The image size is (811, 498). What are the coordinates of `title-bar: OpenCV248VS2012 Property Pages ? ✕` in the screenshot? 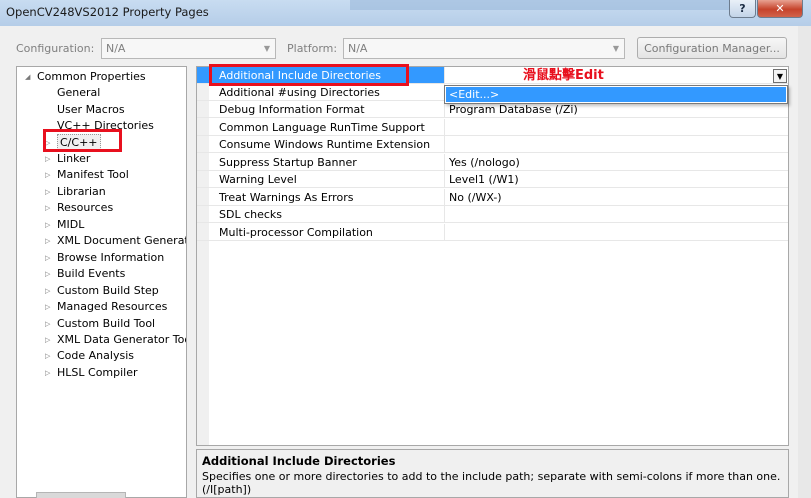 It's located at (405, 13).